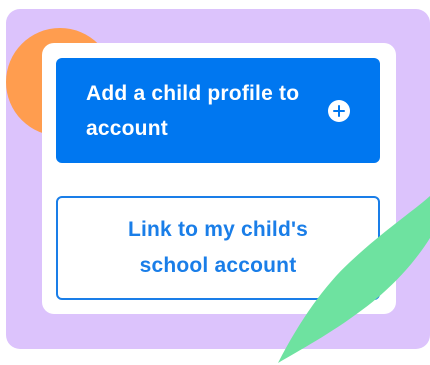  Describe the element at coordinates (339, 110) in the screenshot. I see `plus-circle-icon` at that location.